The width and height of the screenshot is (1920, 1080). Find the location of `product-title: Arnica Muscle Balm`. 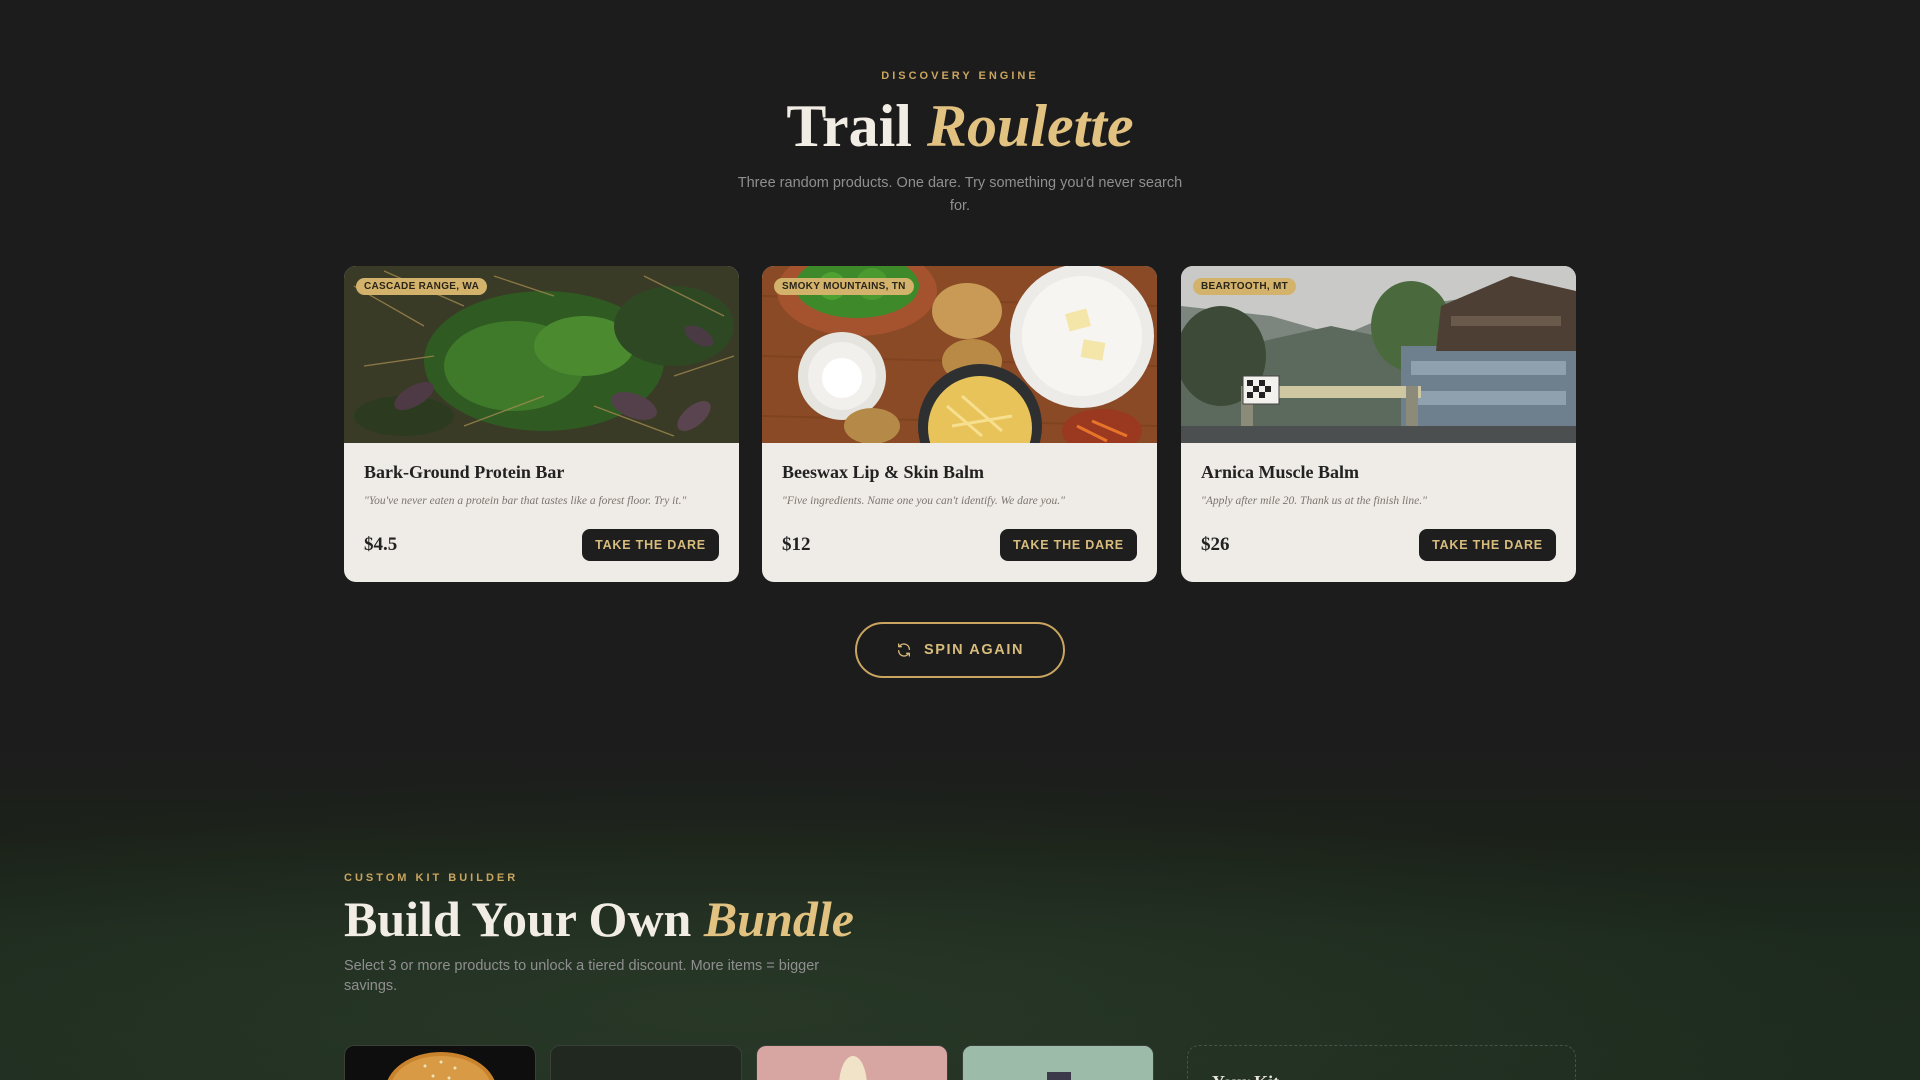

product-title: Arnica Muscle Balm is located at coordinates (1280, 472).